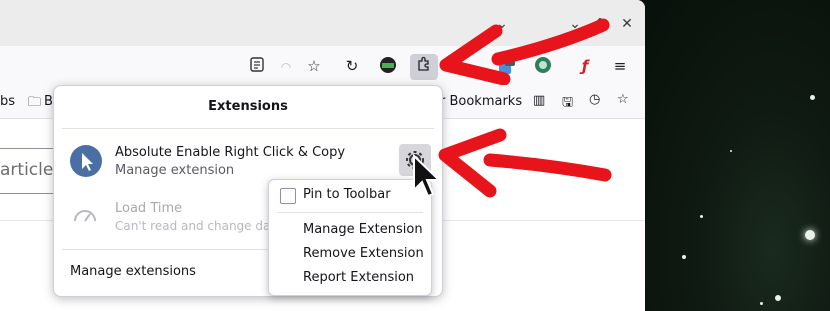 This screenshot has height=311, width=830. What do you see at coordinates (85, 216) in the screenshot?
I see `load-time-icon` at bounding box center [85, 216].